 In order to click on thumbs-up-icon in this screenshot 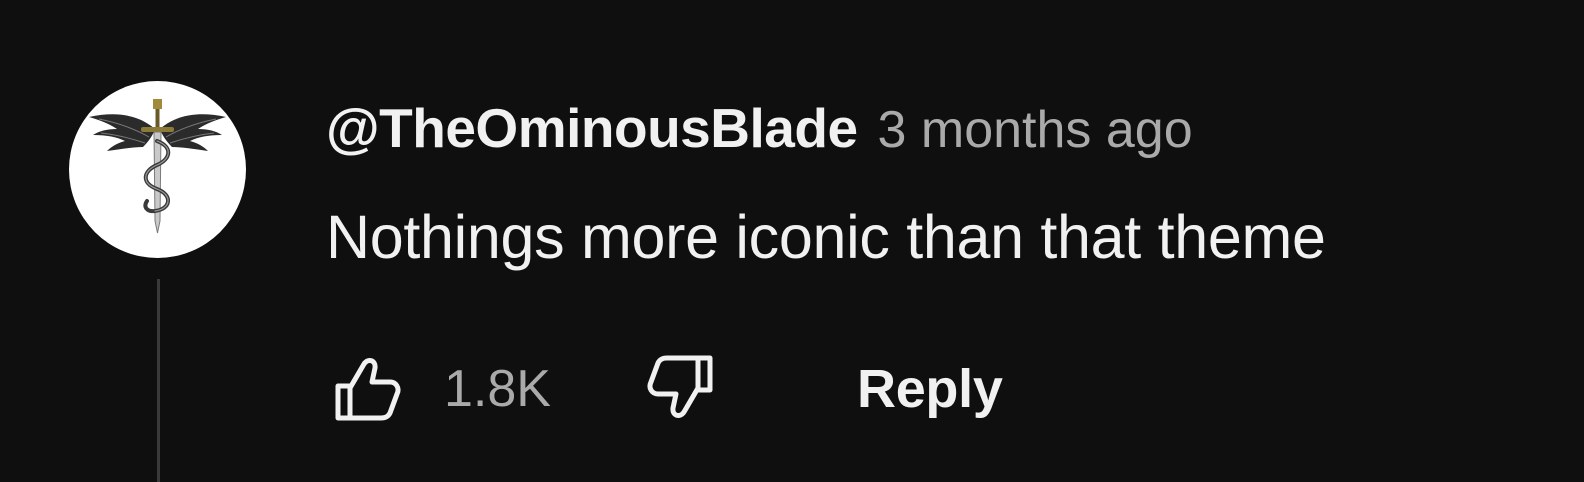, I will do `click(368, 389)`.